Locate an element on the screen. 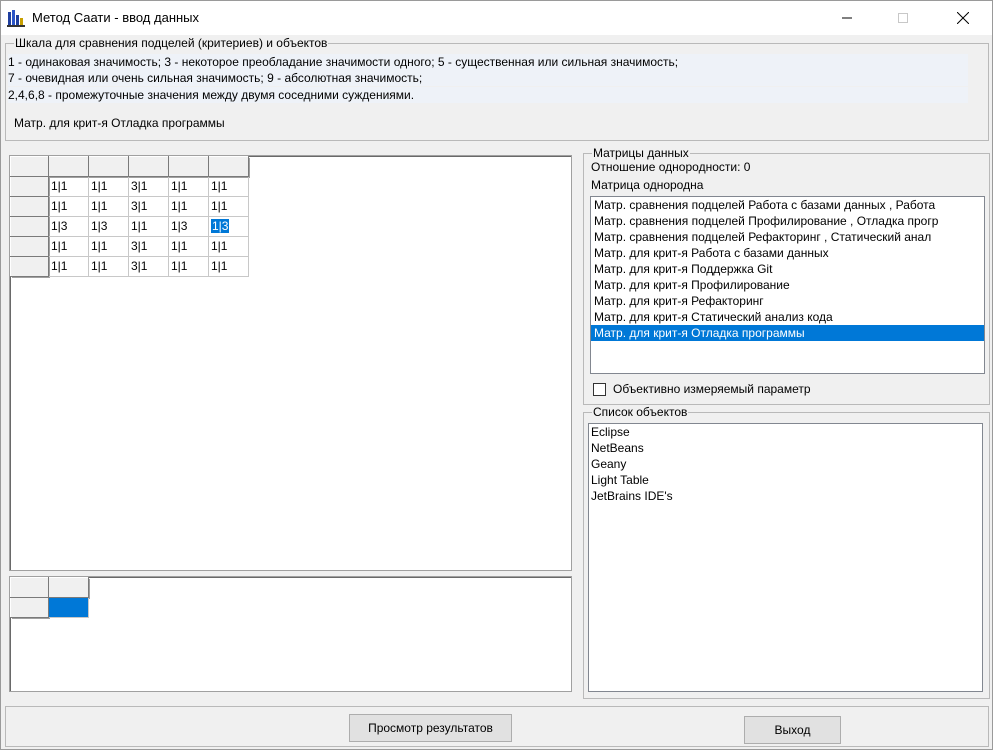 The height and width of the screenshot is (750, 993). matrix-list-item: Матр. для крит-я Профилирование is located at coordinates (787, 285).